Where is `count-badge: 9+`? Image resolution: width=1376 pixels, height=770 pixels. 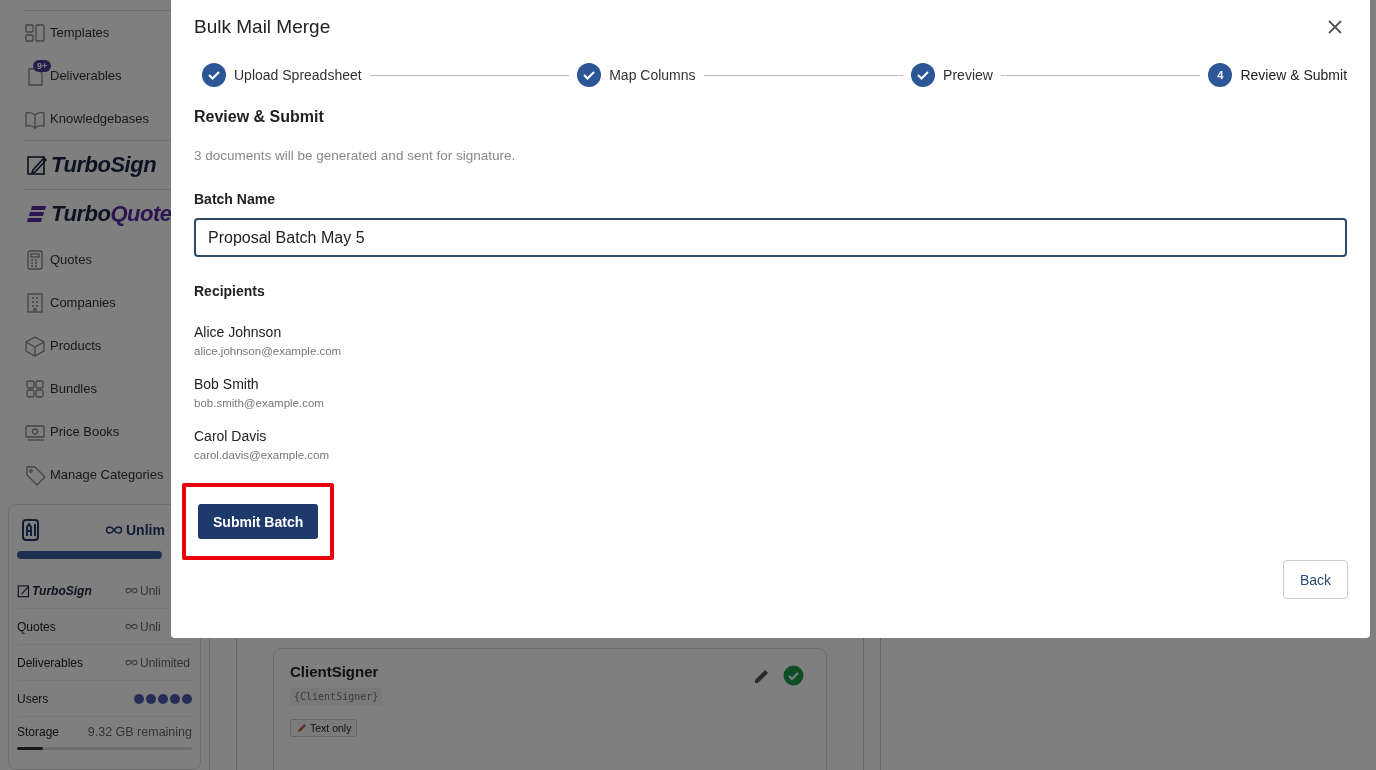 count-badge: 9+ is located at coordinates (42, 66).